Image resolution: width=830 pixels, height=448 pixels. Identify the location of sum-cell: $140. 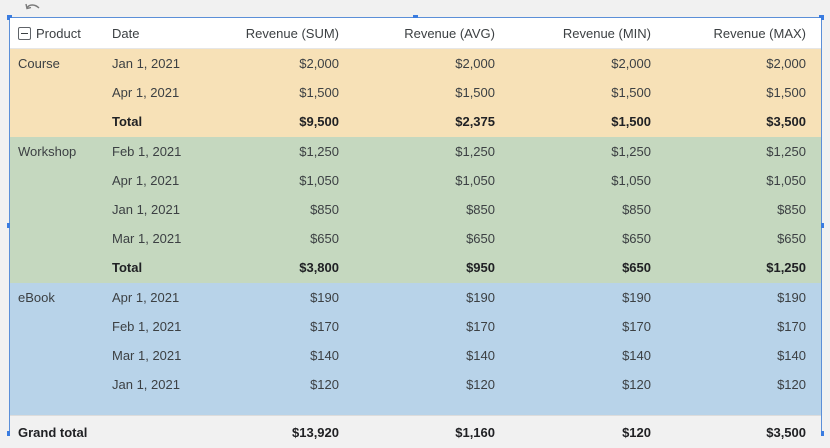
(276, 355).